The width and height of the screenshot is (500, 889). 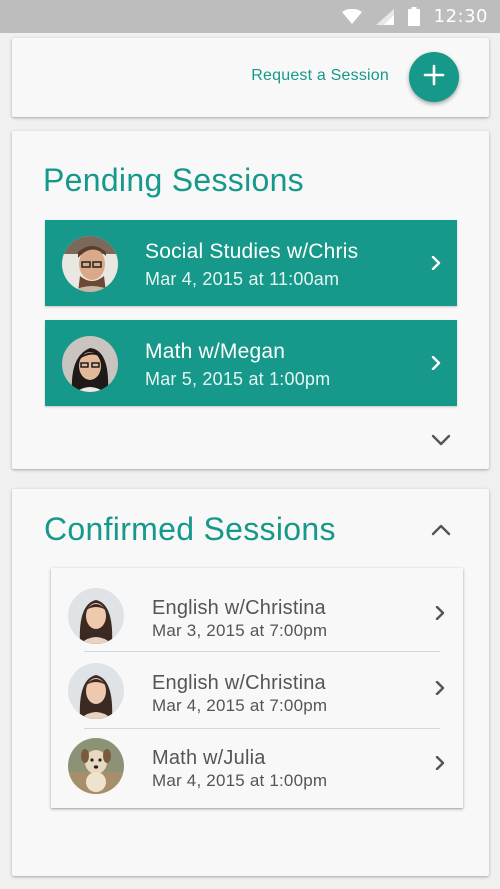 What do you see at coordinates (250, 77) in the screenshot?
I see `request-session-card: Request a Session` at bounding box center [250, 77].